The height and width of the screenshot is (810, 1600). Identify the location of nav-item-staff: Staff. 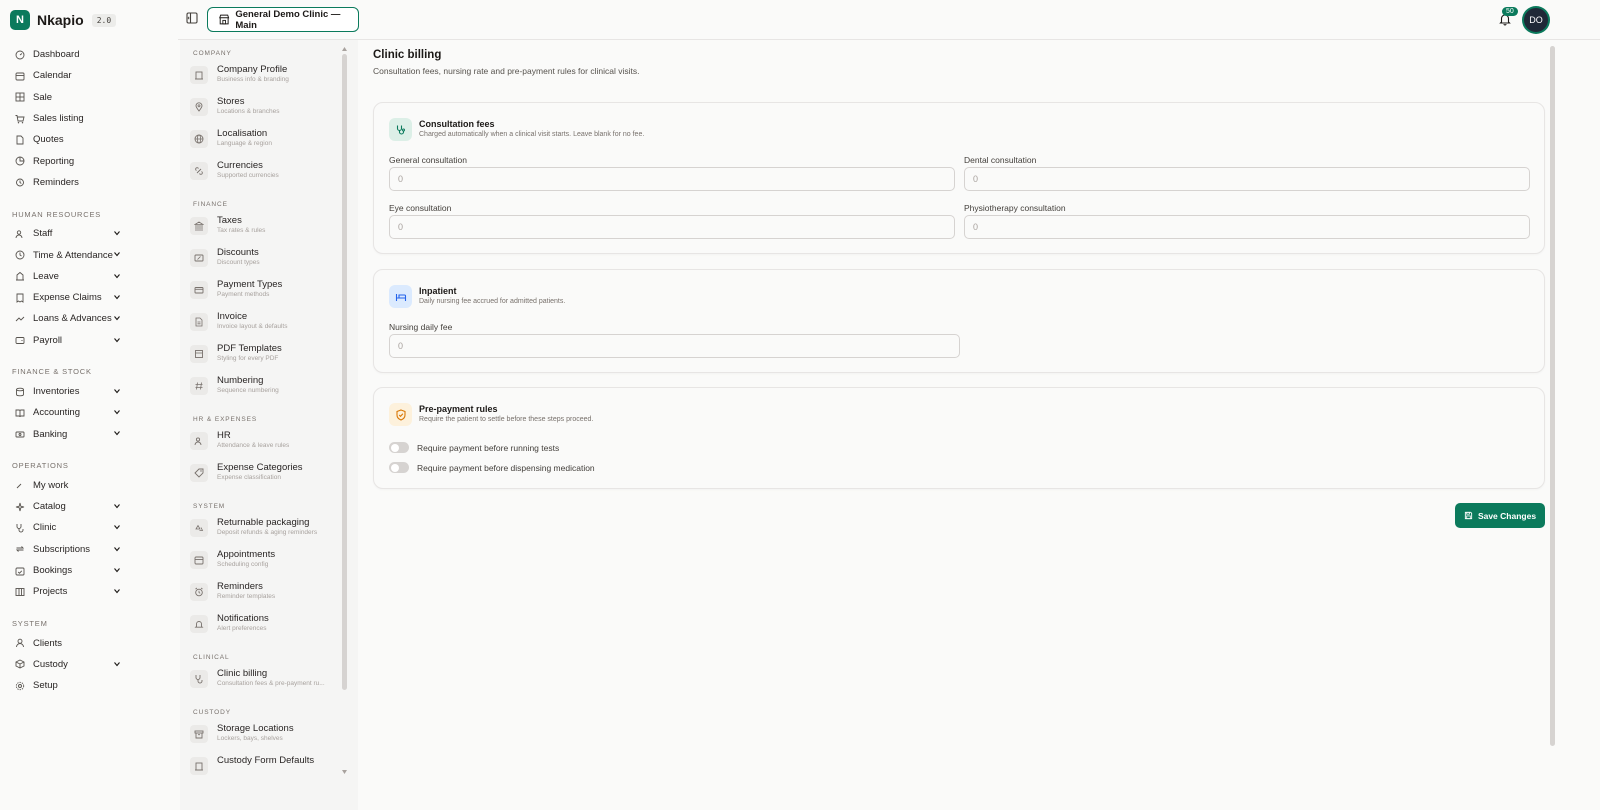
(89, 233).